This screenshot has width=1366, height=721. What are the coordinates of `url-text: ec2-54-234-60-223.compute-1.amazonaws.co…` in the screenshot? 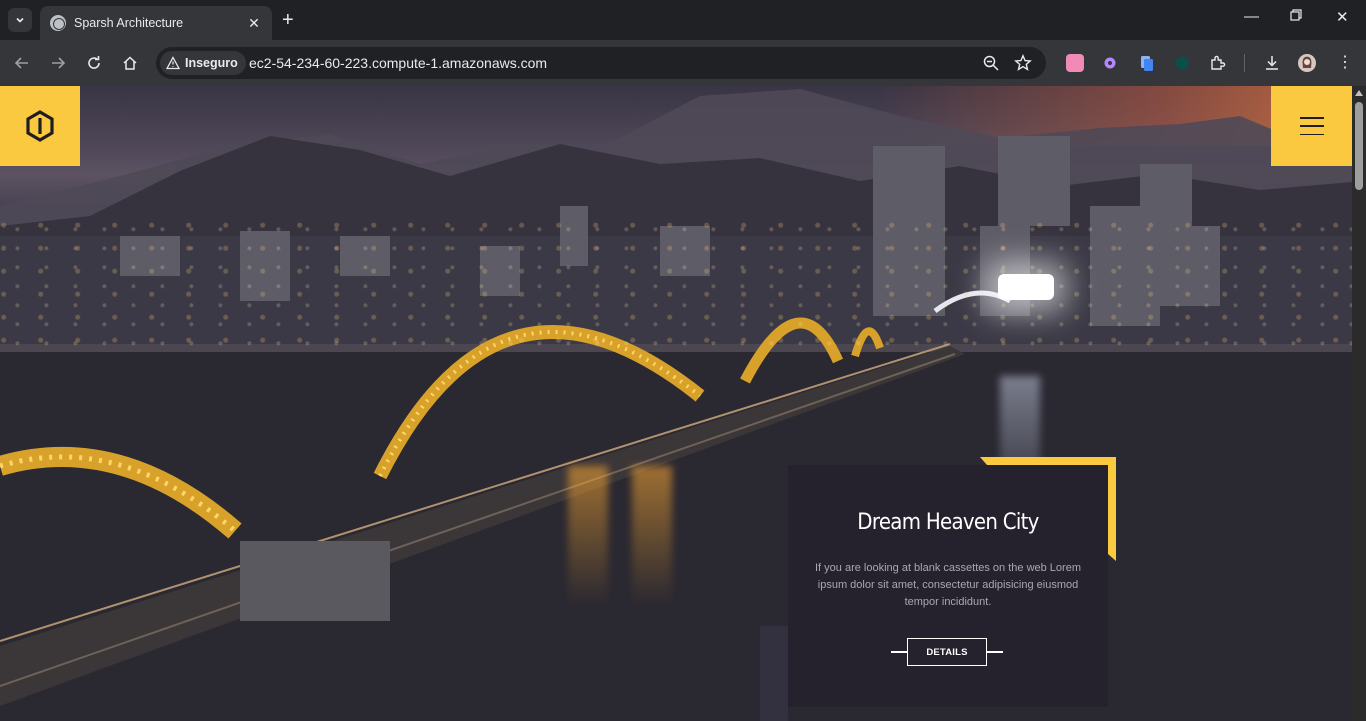 It's located at (398, 63).